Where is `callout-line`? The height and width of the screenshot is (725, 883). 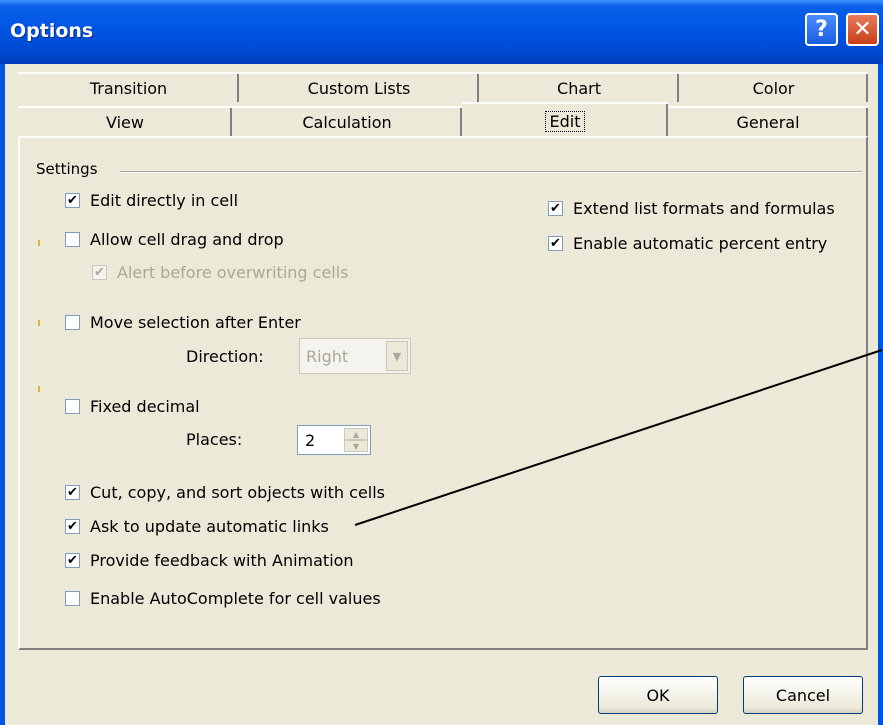 callout-line is located at coordinates (618, 437).